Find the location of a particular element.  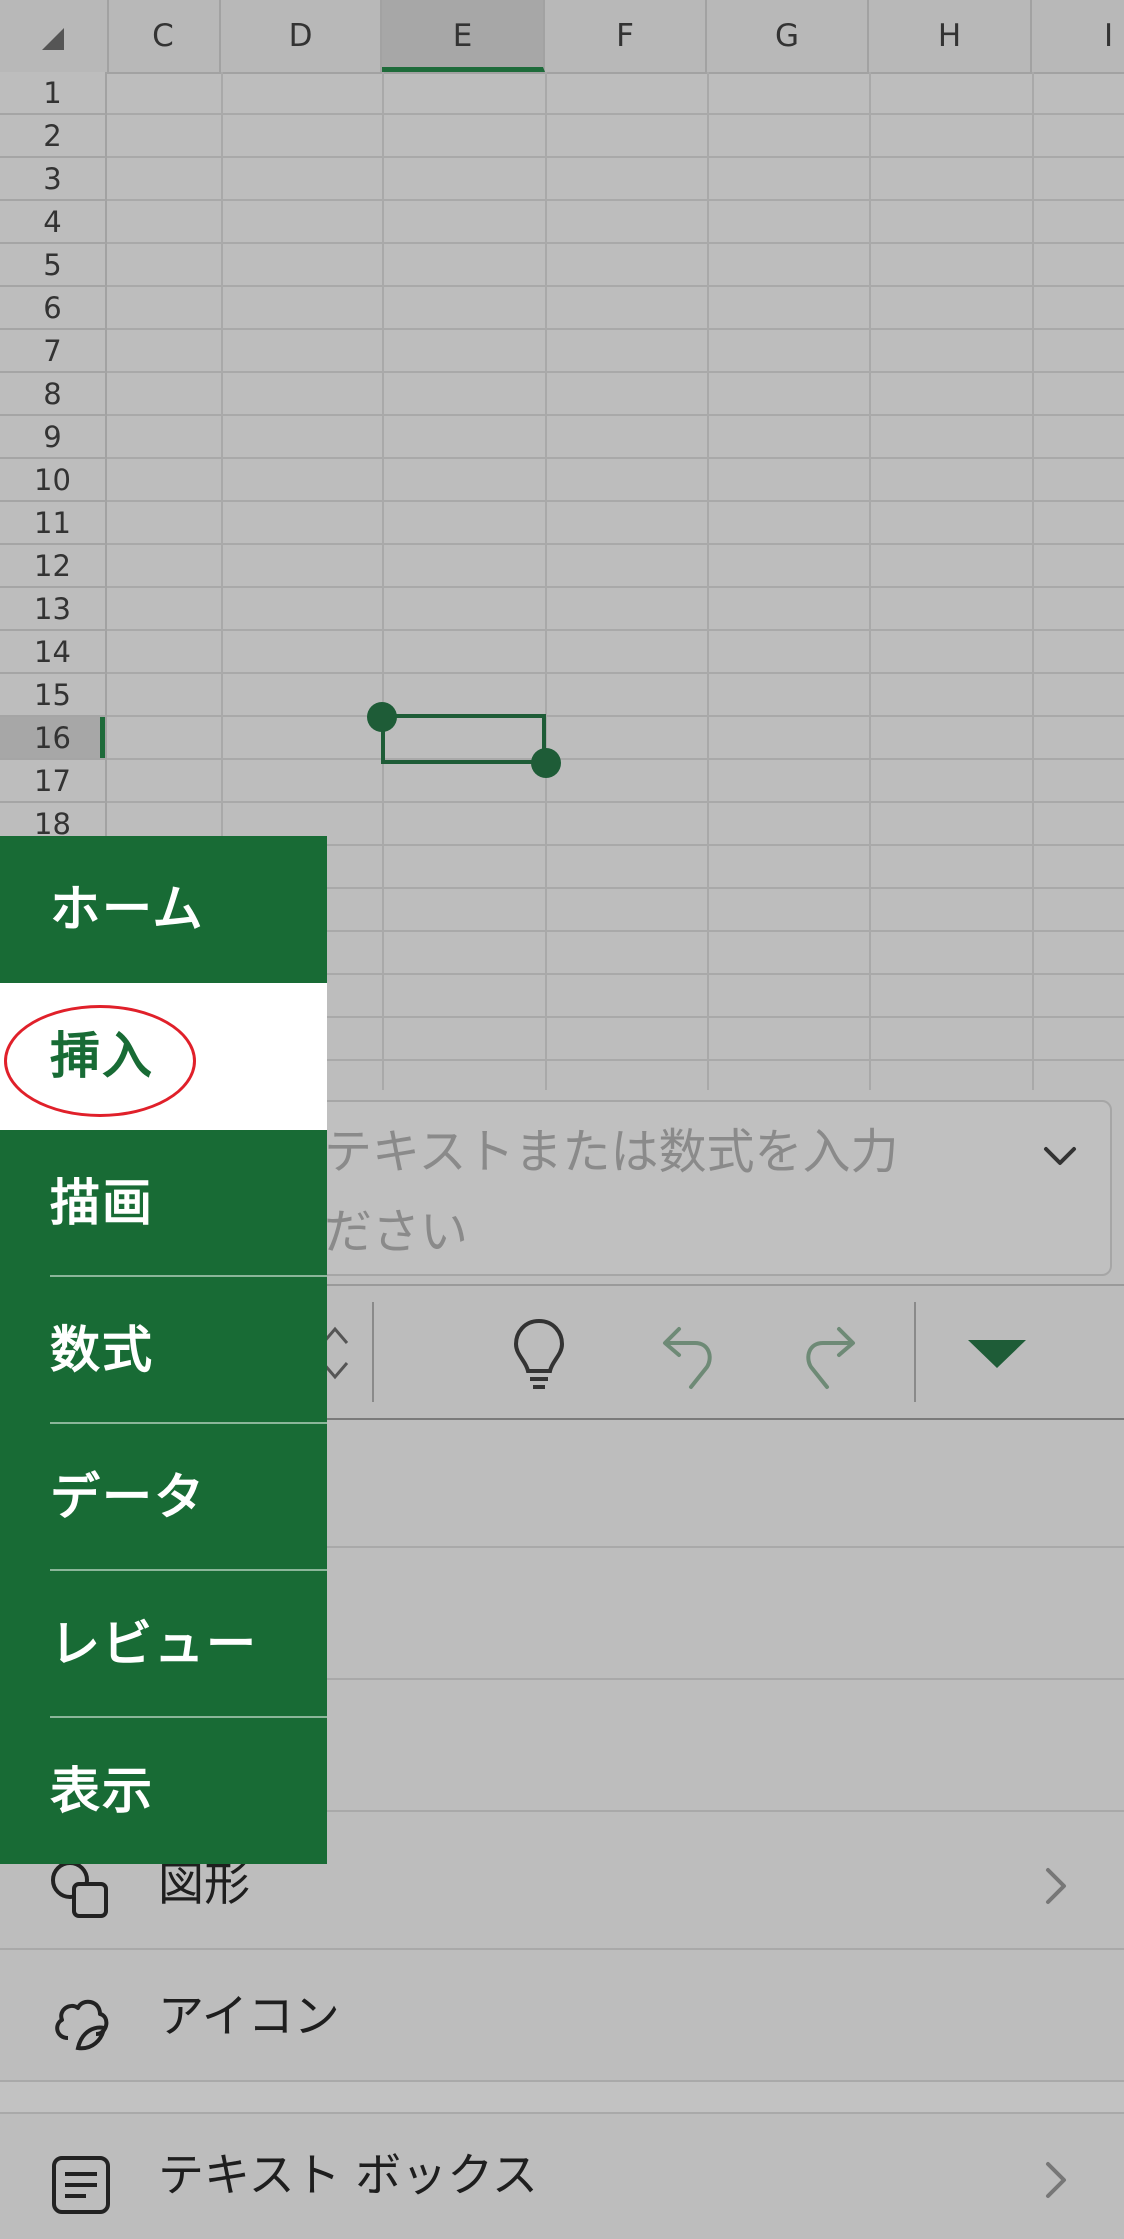

collapse-triangle-icon is located at coordinates (997, 1353).